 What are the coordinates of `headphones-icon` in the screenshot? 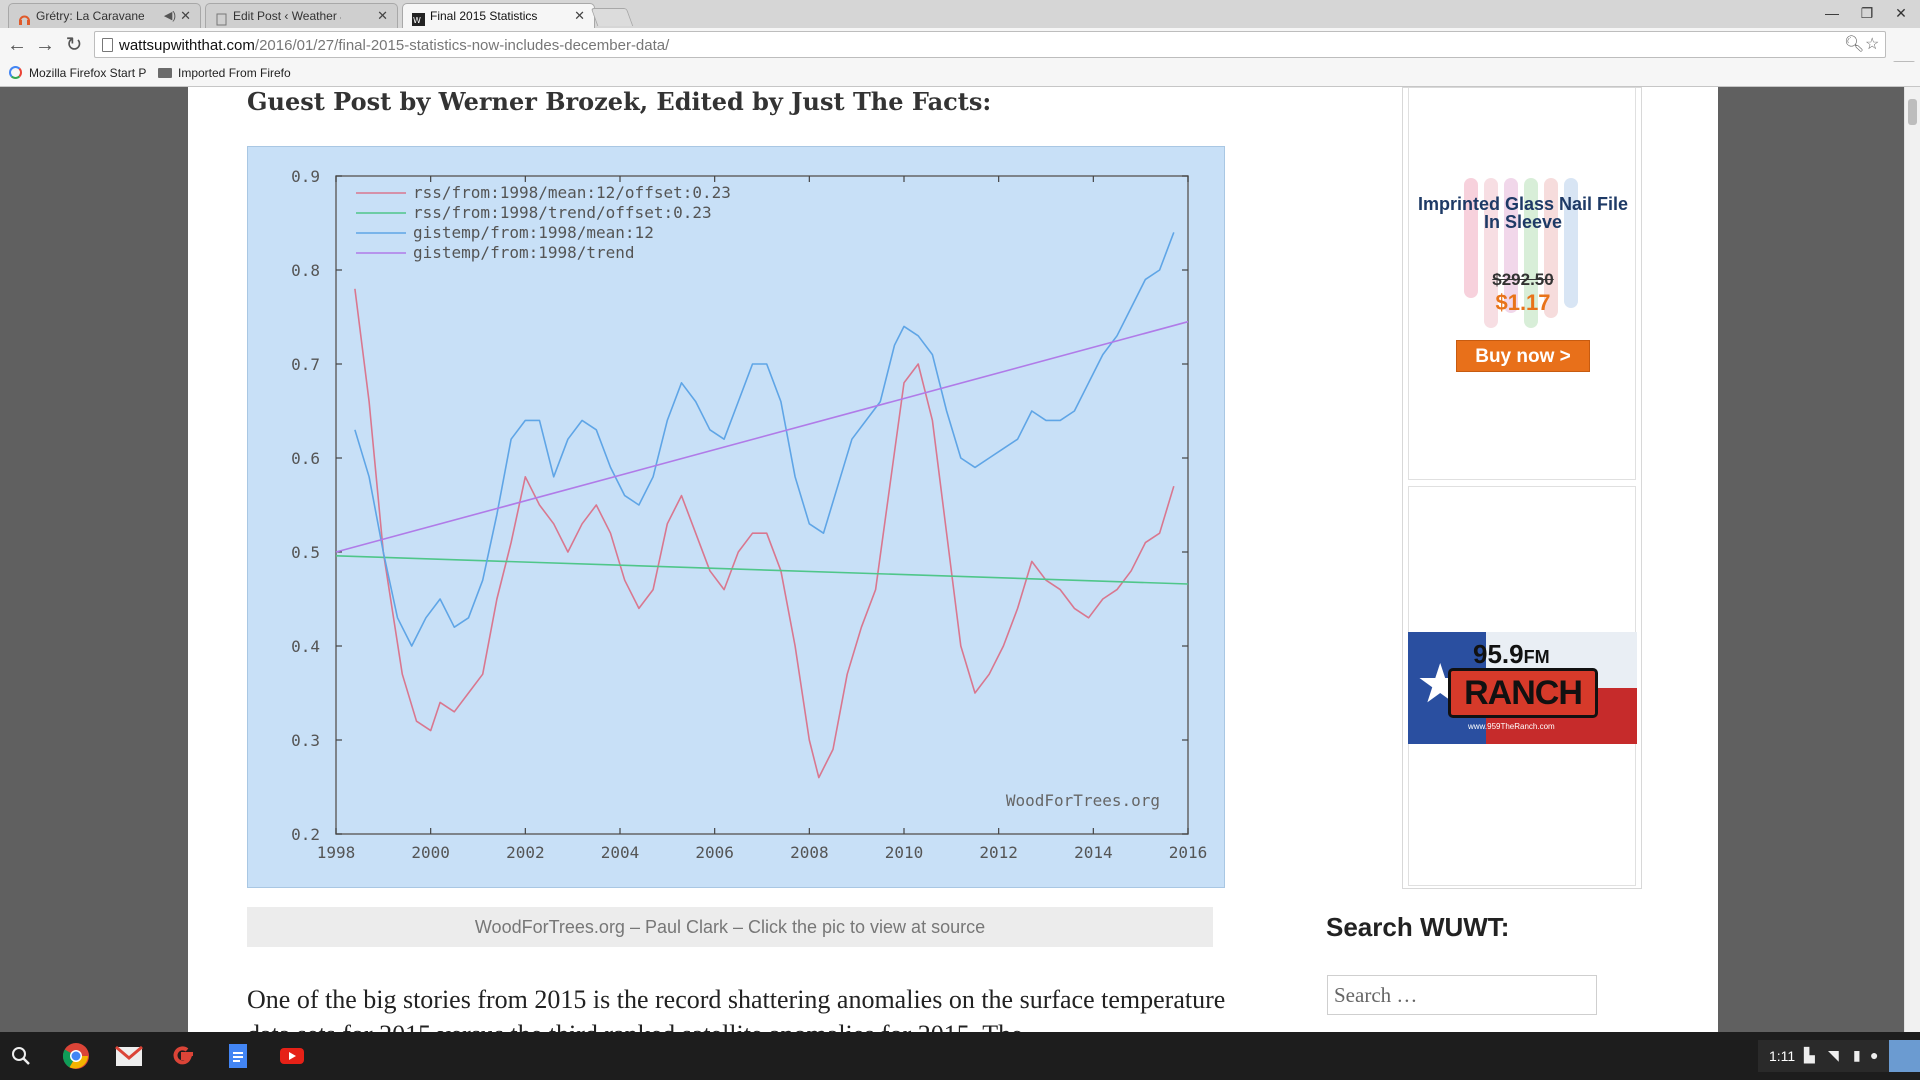 It's located at (24, 17).